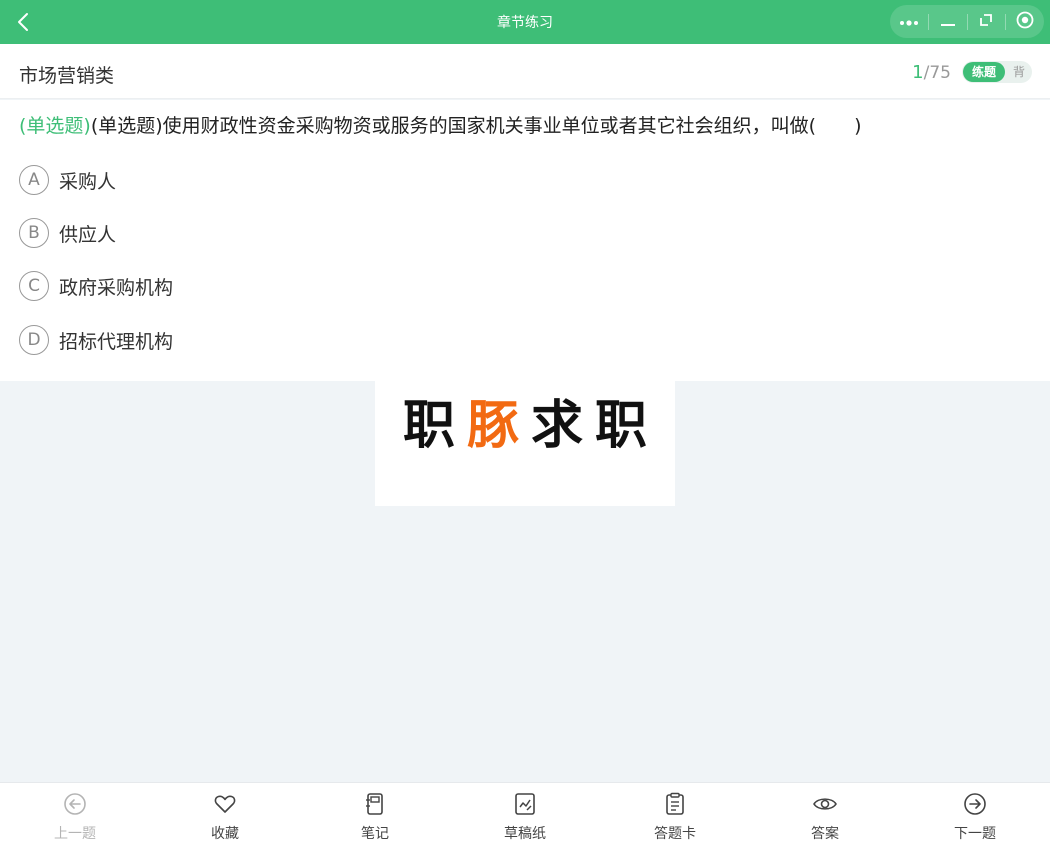 This screenshot has width=1050, height=844. I want to click on restore-button, so click(987, 21).